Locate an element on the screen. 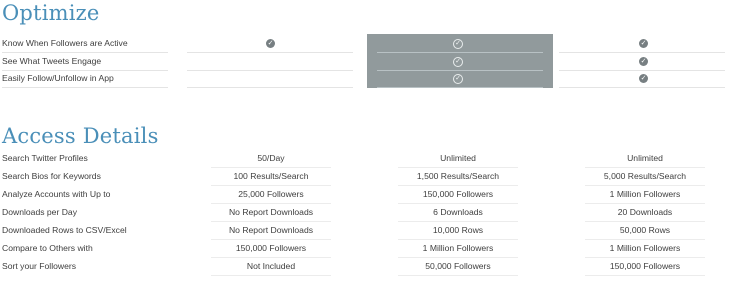 This screenshot has width=730, height=283. access-row-label: Search Twitter Profiles is located at coordinates (45, 158).